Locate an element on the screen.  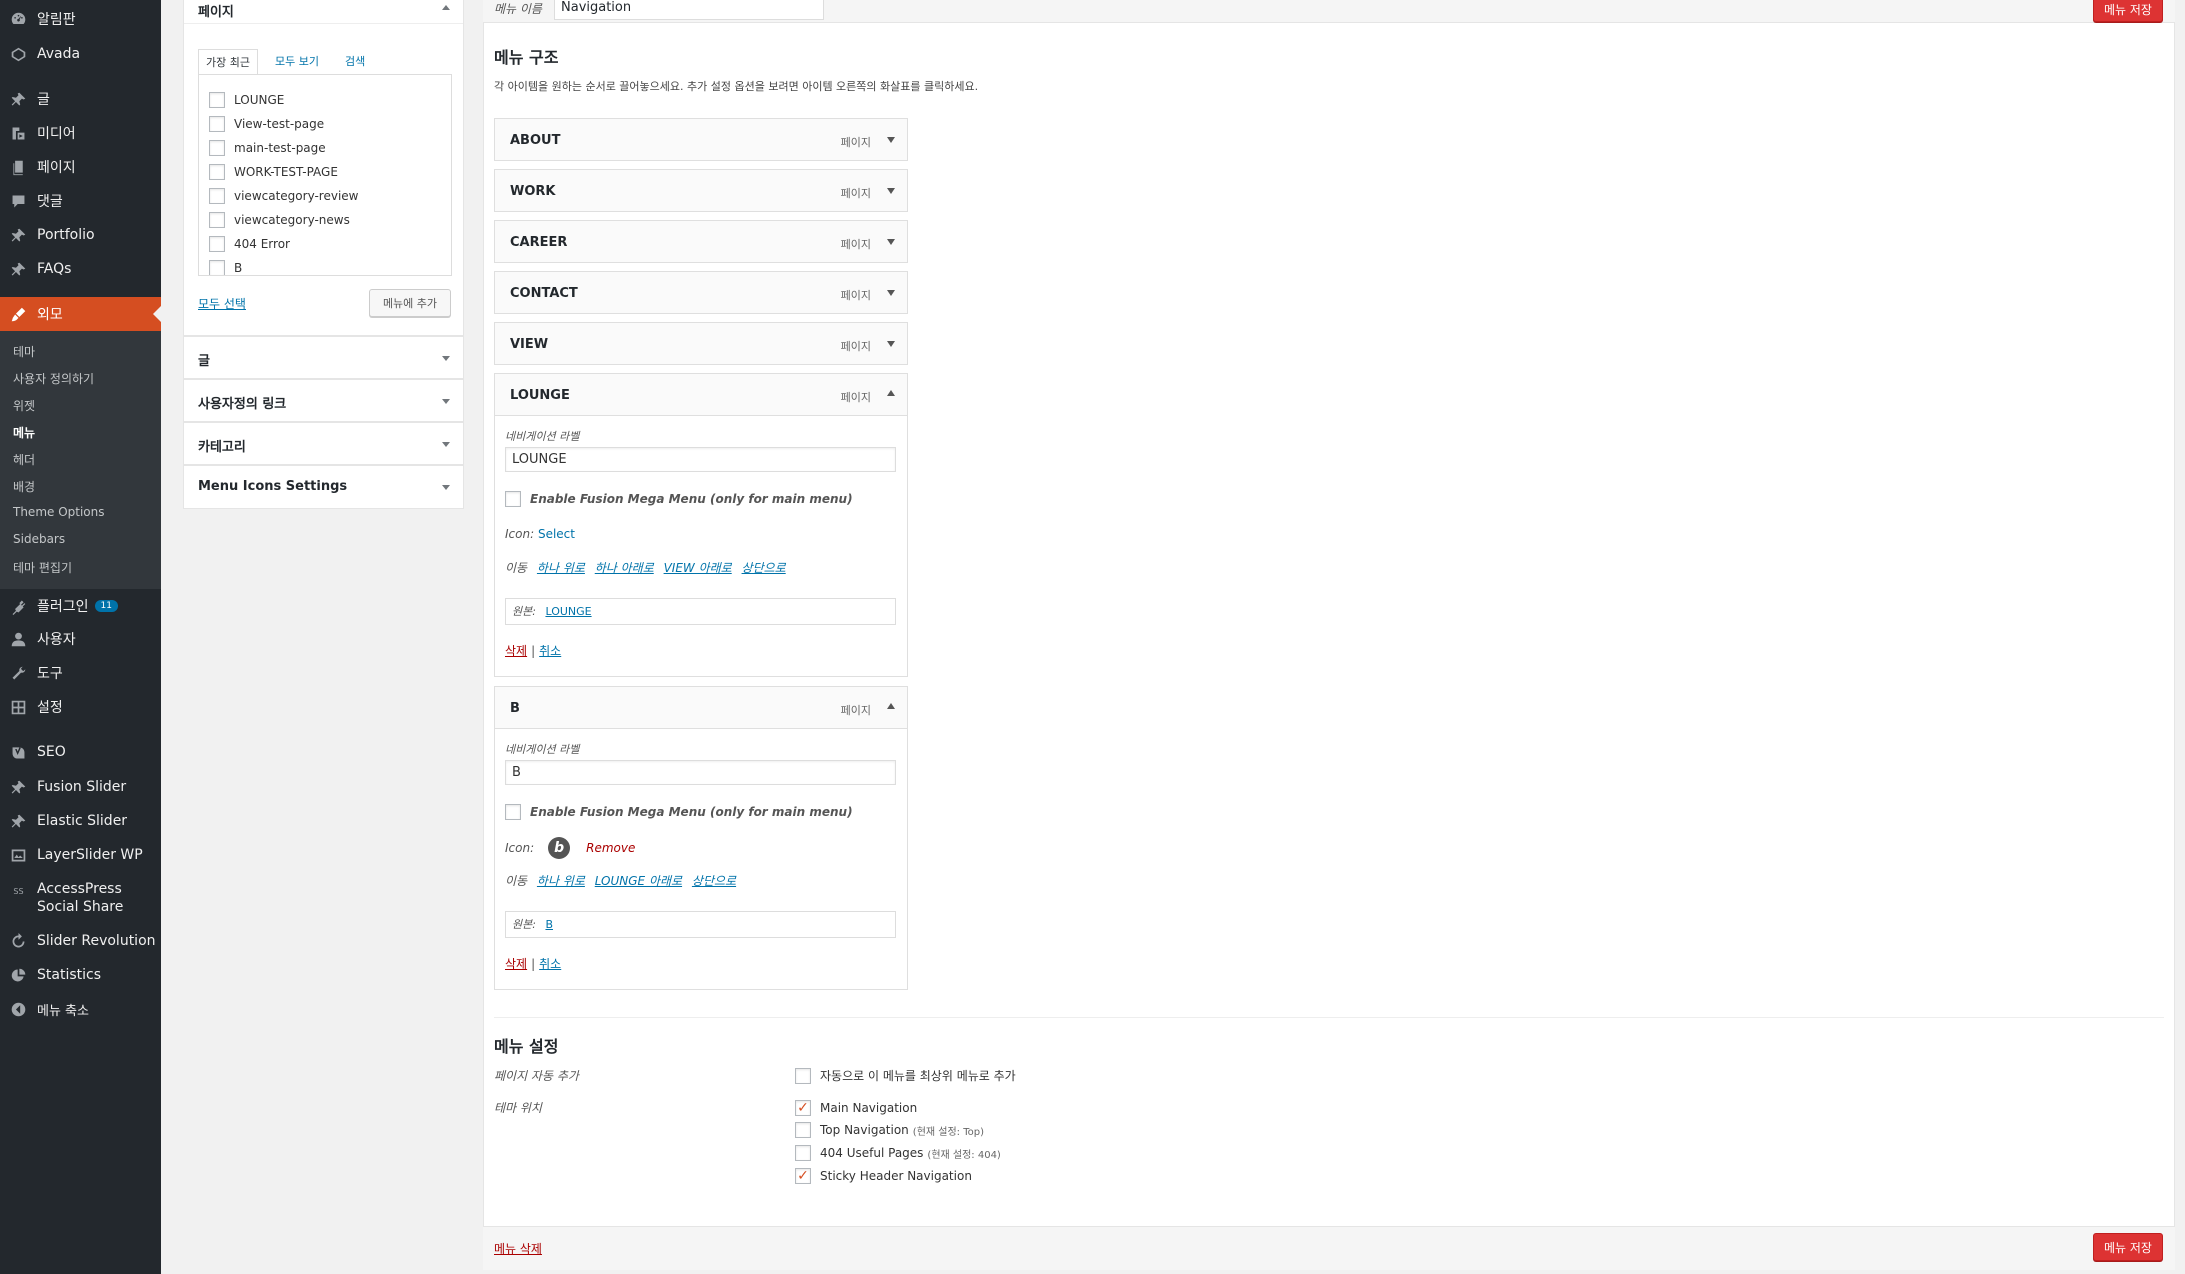
tab-recent: 가장 최근 is located at coordinates (228, 62).